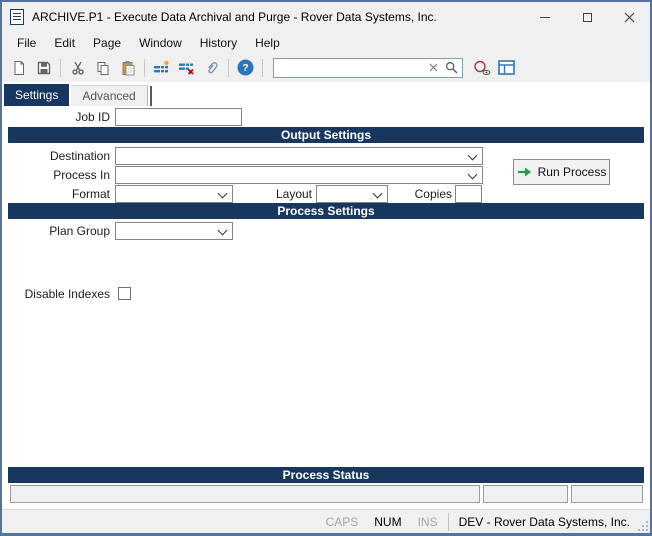 This screenshot has width=652, height=536. What do you see at coordinates (350, 67) in the screenshot?
I see `search-input` at bounding box center [350, 67].